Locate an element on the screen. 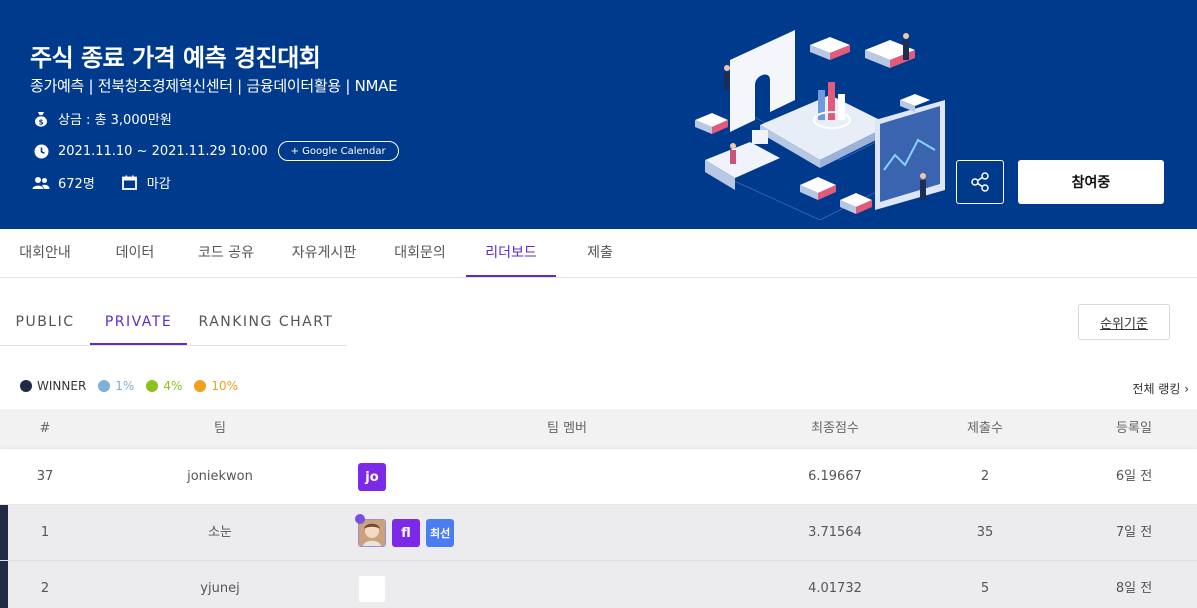 The width and height of the screenshot is (1197, 608). legend-top-10: 10% is located at coordinates (216, 386).